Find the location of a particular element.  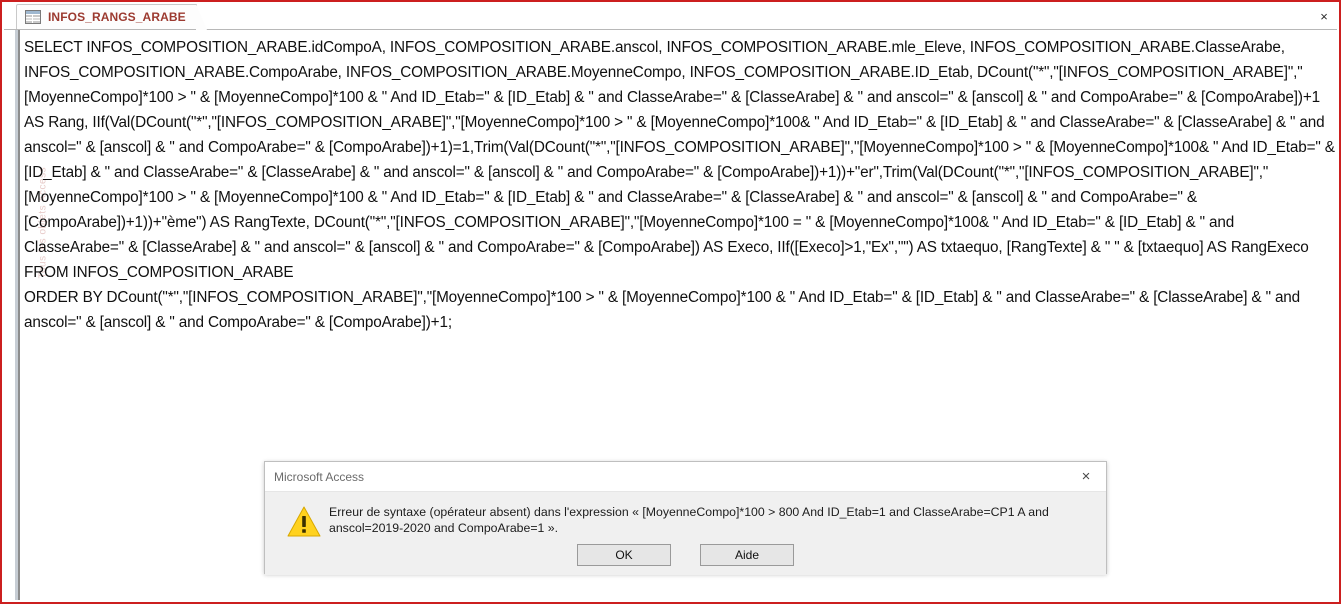

ok-button: OK is located at coordinates (624, 555).